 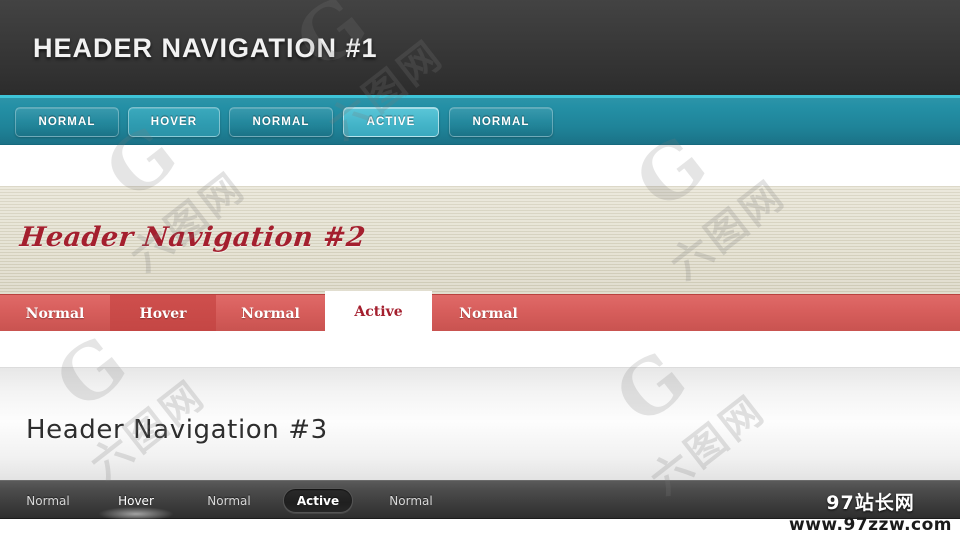 I want to click on nav3-item-2: Normal, so click(x=229, y=500).